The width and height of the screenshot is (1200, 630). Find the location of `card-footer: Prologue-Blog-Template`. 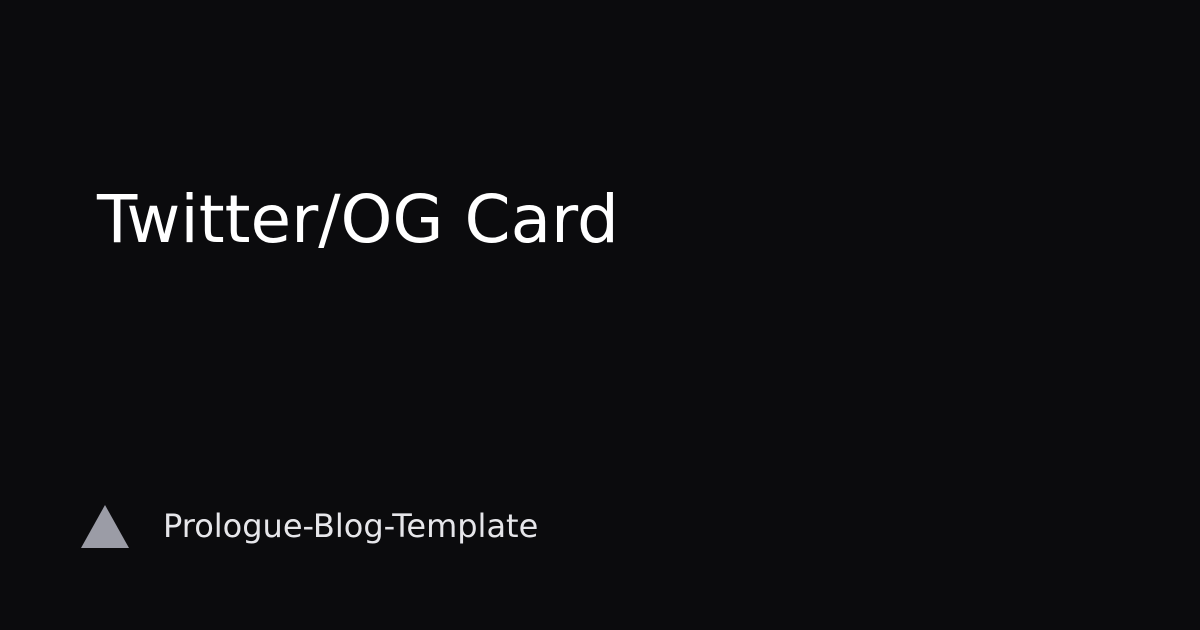

card-footer: Prologue-Blog-Template is located at coordinates (309, 526).